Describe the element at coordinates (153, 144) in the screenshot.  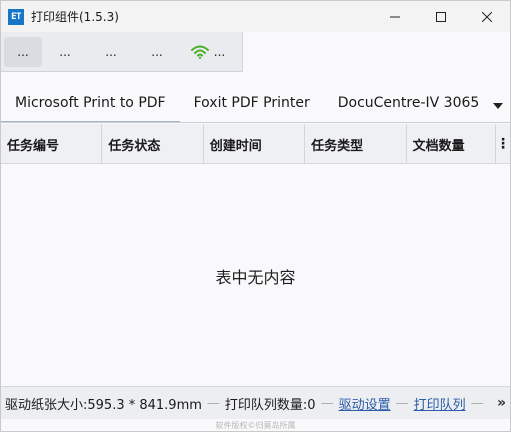
I see `column-header-task-status: 任务状态` at that location.